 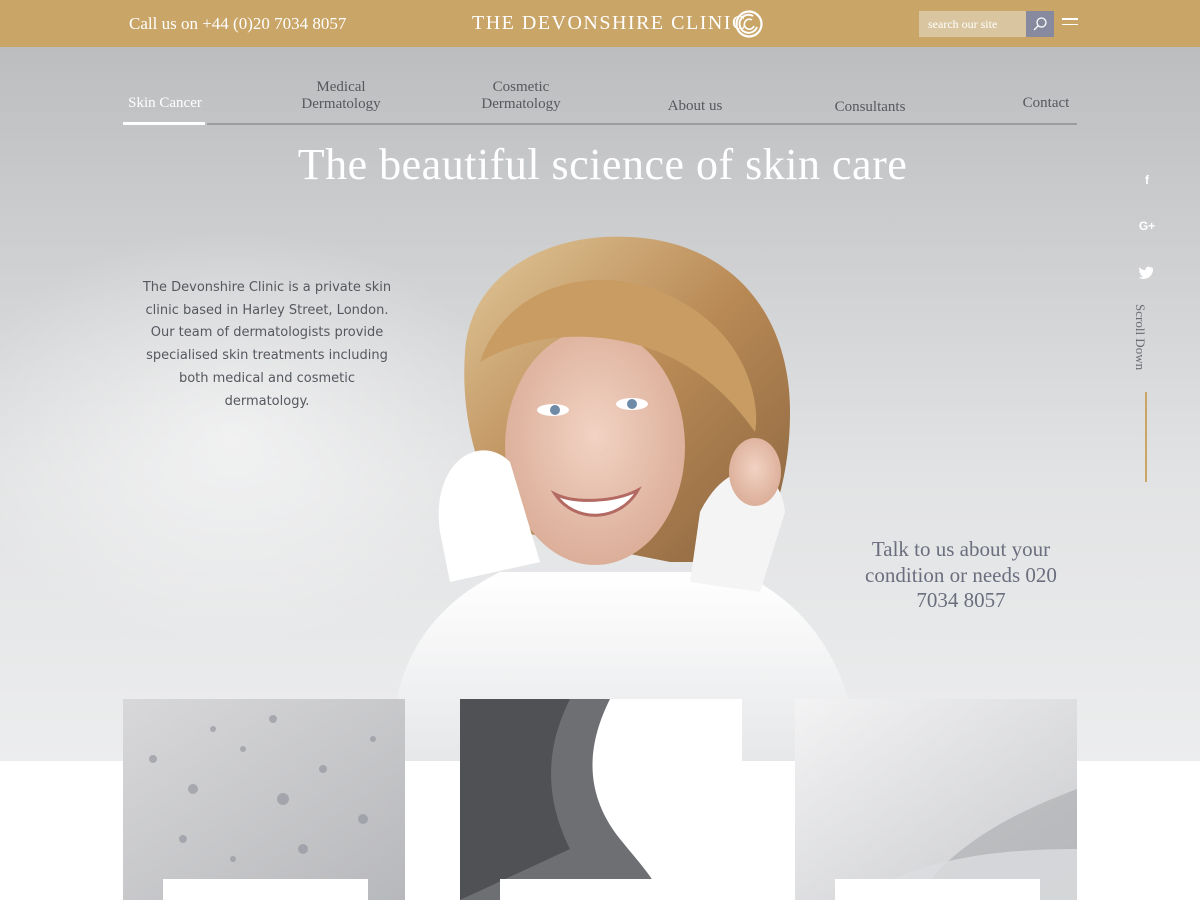 What do you see at coordinates (1140, 337) in the screenshot?
I see `scroll-down-label: Scroll Down` at bounding box center [1140, 337].